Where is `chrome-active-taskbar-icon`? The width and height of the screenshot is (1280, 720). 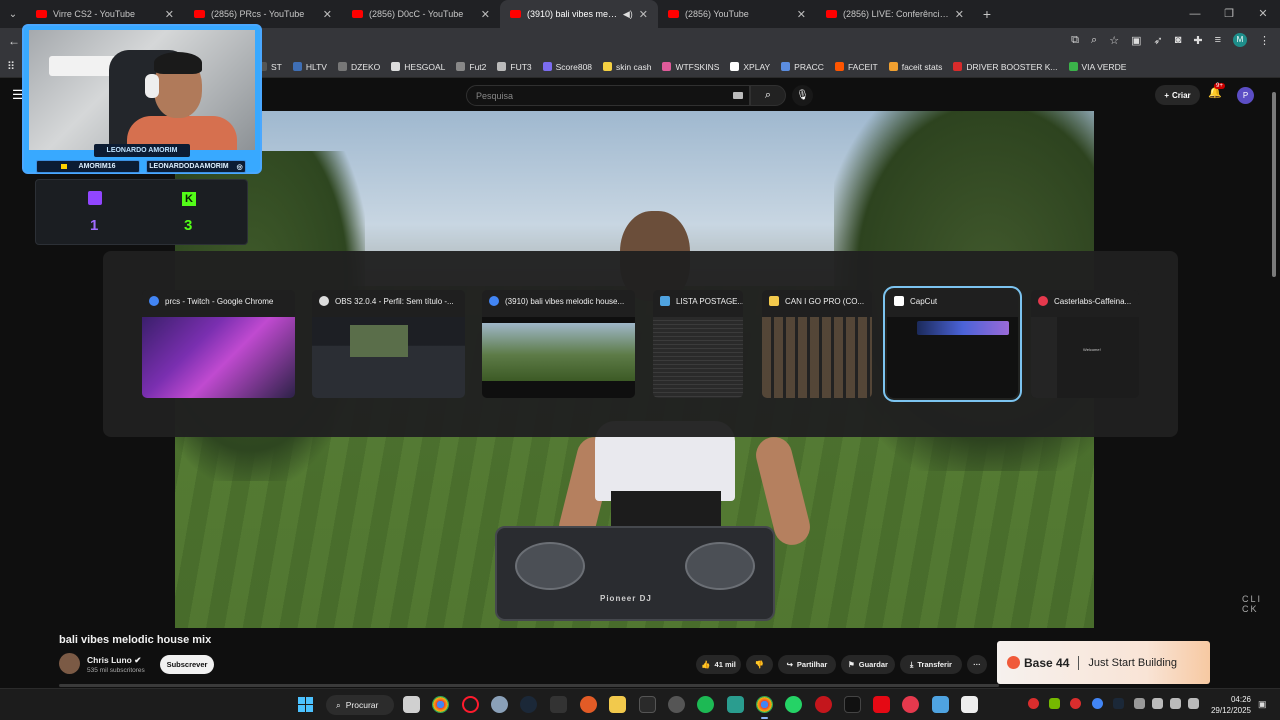 chrome-active-taskbar-icon is located at coordinates (764, 707).